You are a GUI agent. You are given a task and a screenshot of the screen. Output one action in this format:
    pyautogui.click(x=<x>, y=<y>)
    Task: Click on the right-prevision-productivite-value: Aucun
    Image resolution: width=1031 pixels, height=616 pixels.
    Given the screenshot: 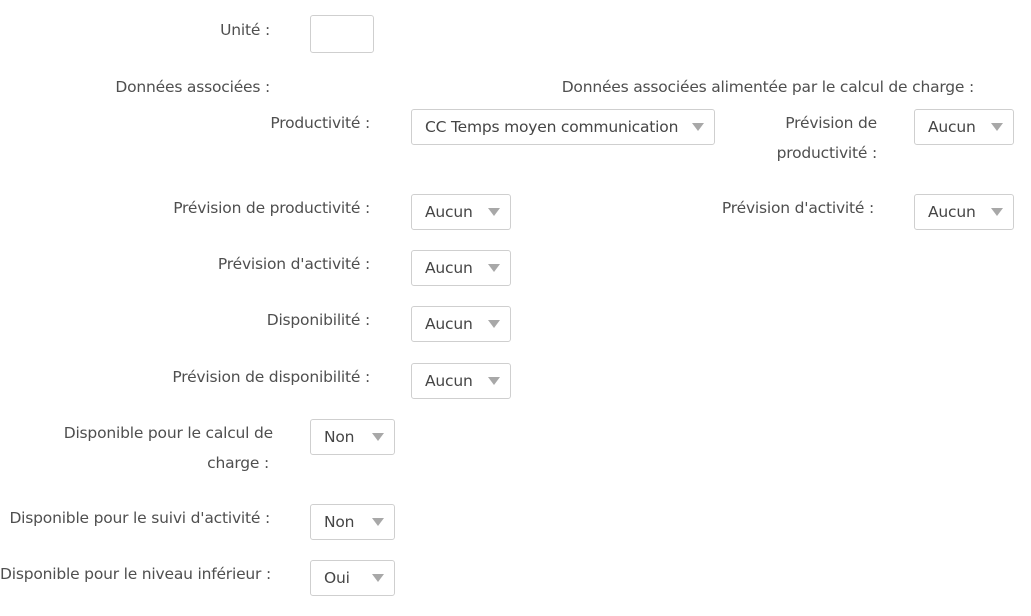 What is the action you would take?
    pyautogui.click(x=952, y=127)
    